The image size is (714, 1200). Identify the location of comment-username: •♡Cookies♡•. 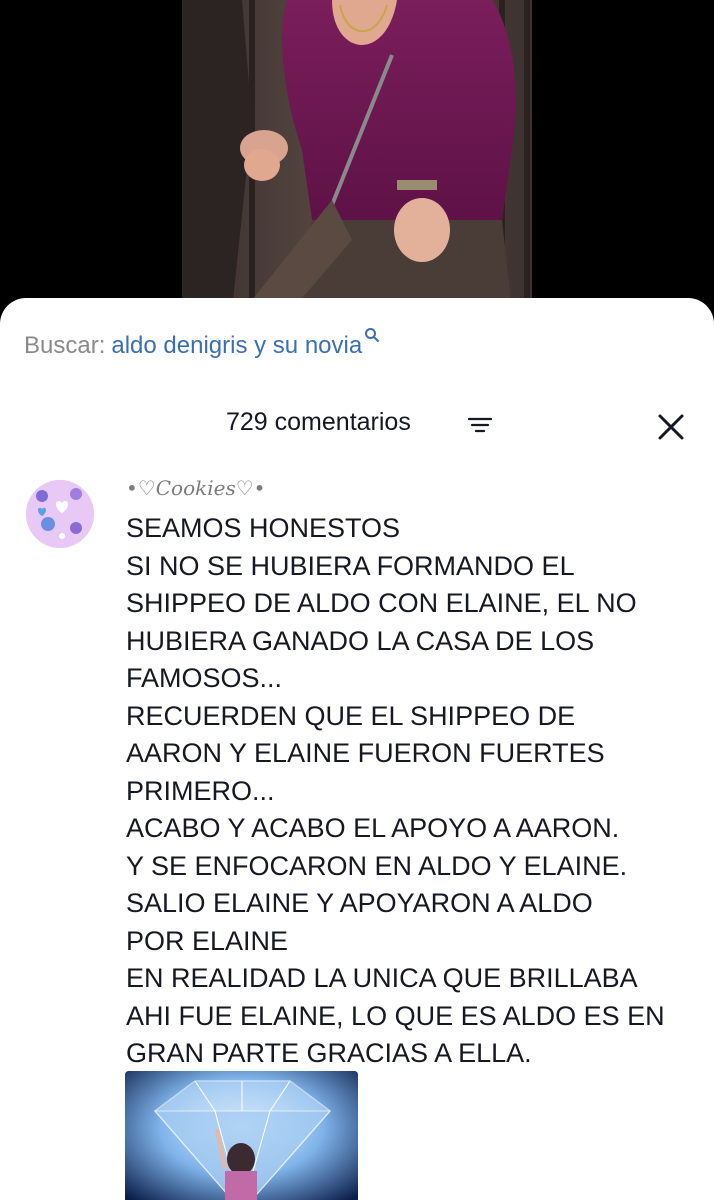
(195, 488).